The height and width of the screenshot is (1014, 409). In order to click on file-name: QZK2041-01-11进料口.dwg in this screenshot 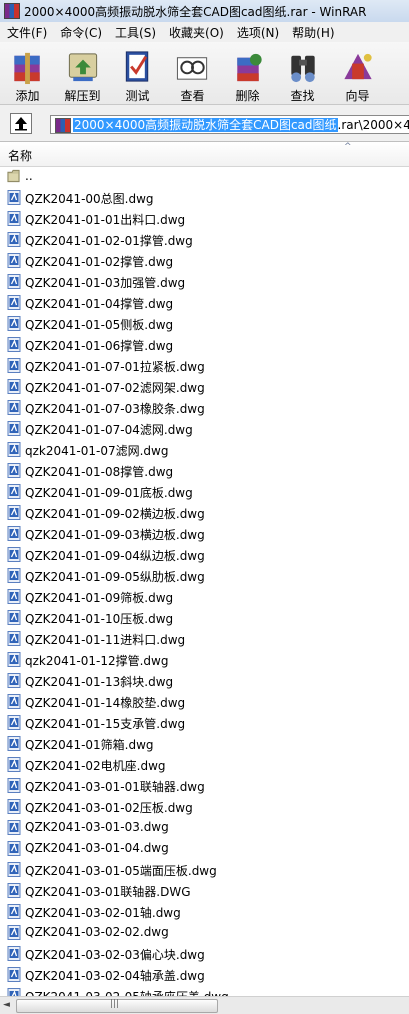, I will do `click(105, 640)`.